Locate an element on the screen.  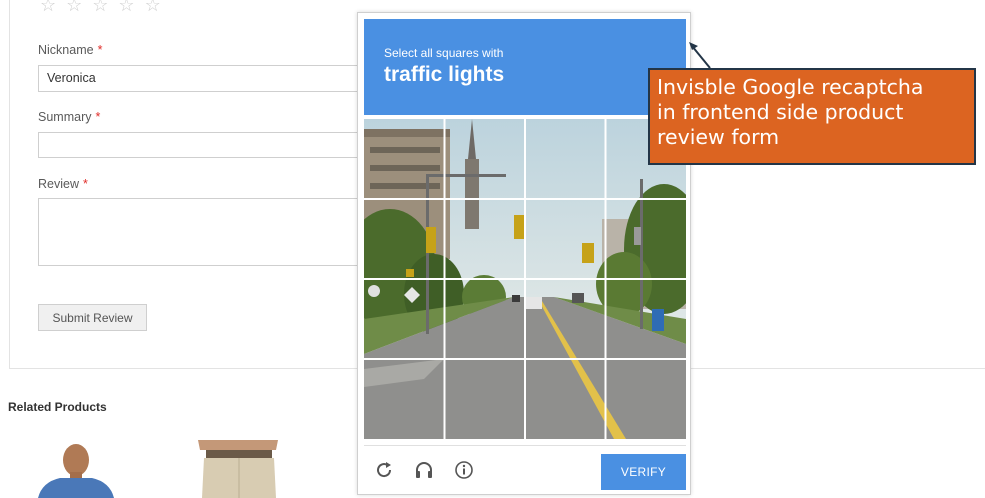
nickname-input: Veronica is located at coordinates (203, 78).